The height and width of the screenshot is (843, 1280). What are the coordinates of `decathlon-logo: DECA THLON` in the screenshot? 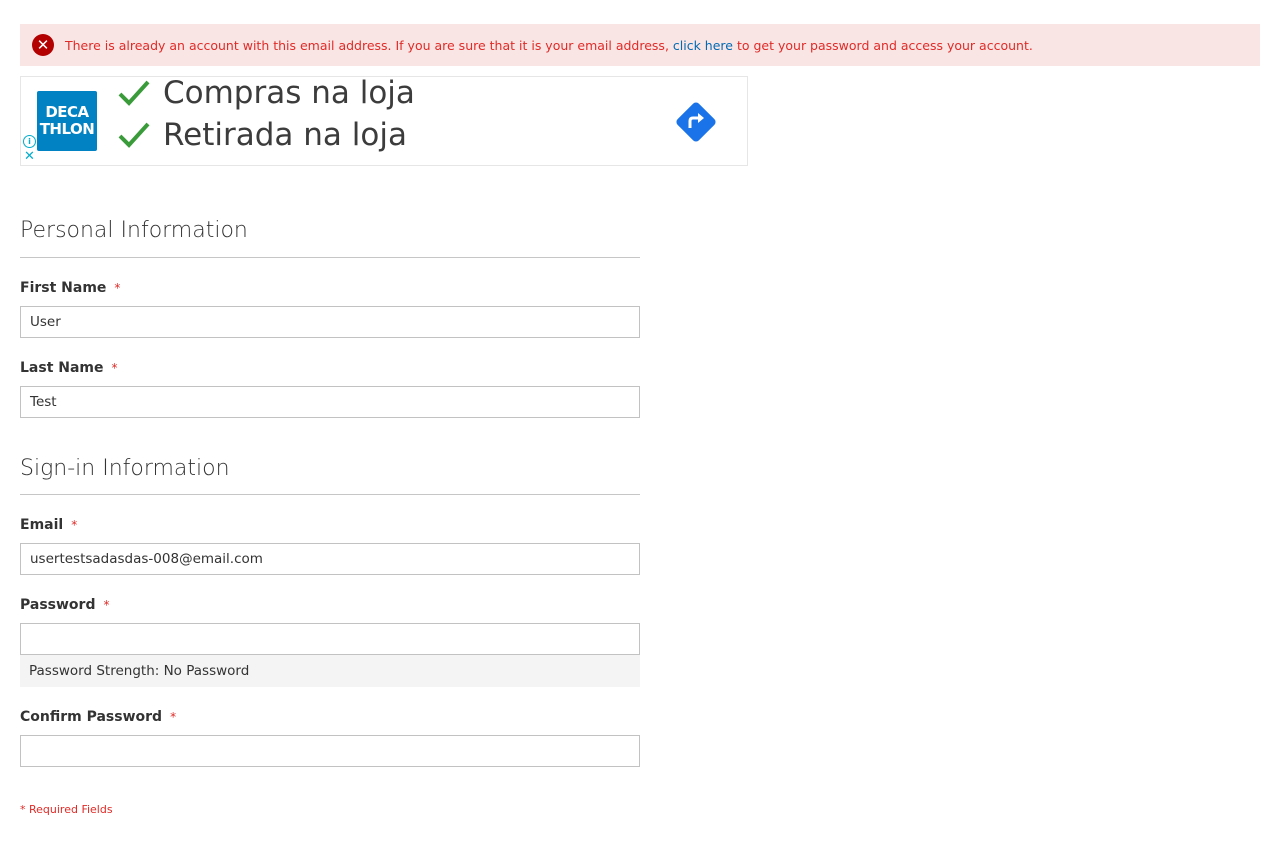 It's located at (67, 121).